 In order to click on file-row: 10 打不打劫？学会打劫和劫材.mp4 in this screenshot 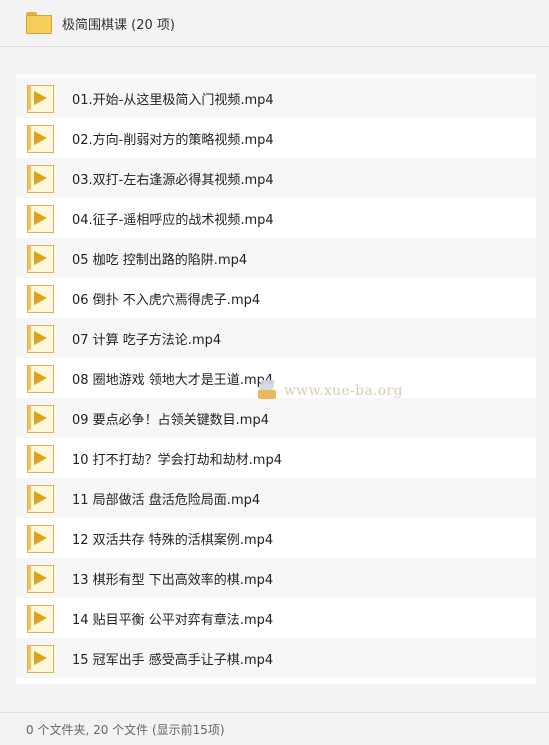, I will do `click(276, 458)`.